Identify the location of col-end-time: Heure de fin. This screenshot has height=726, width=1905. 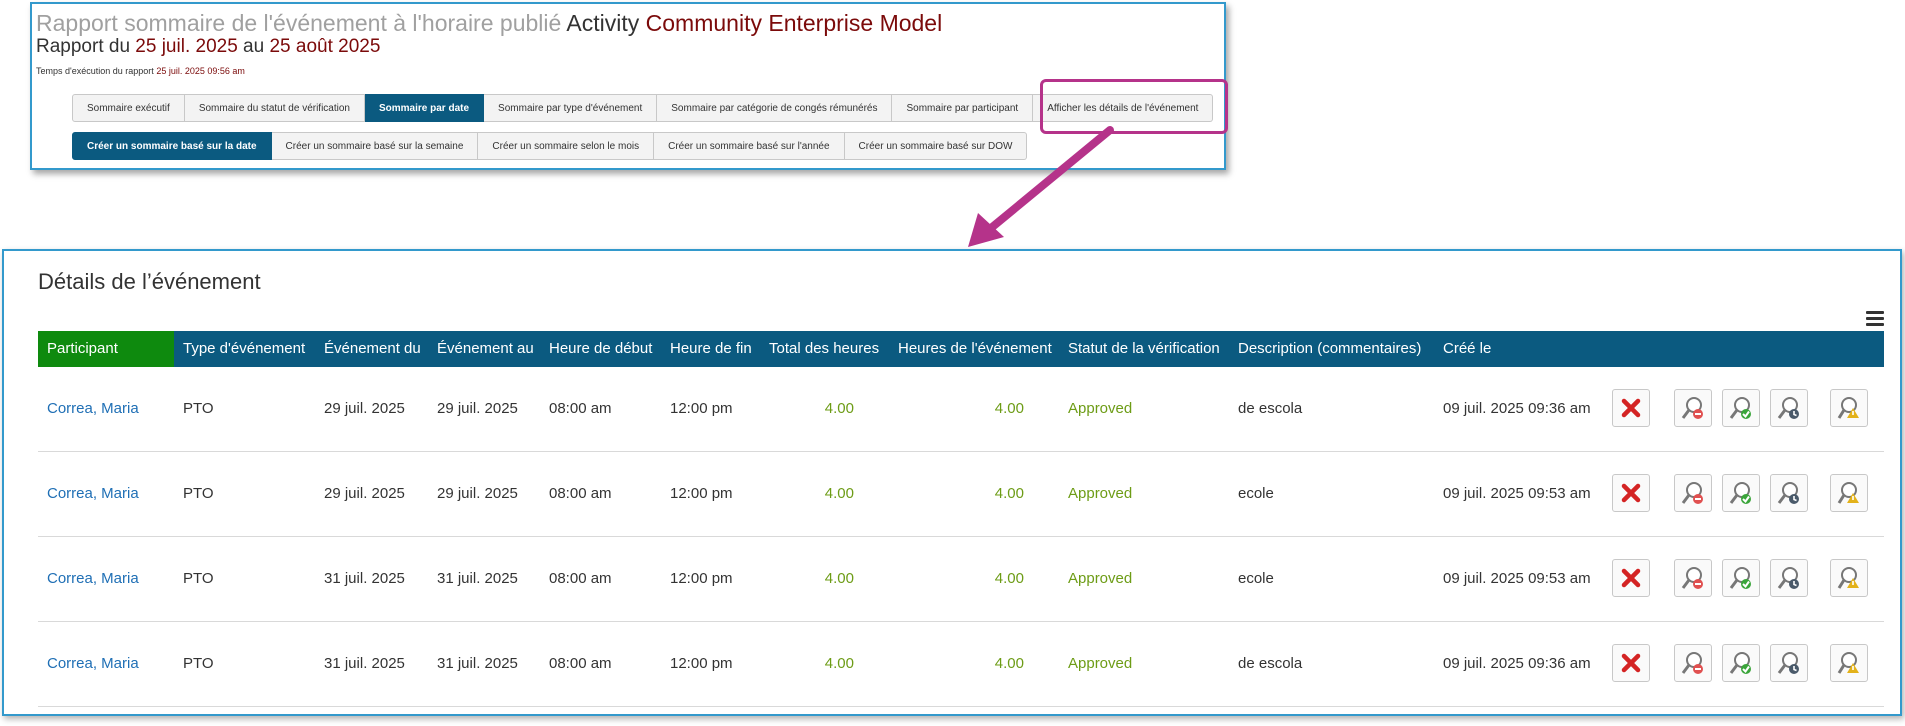
(711, 349).